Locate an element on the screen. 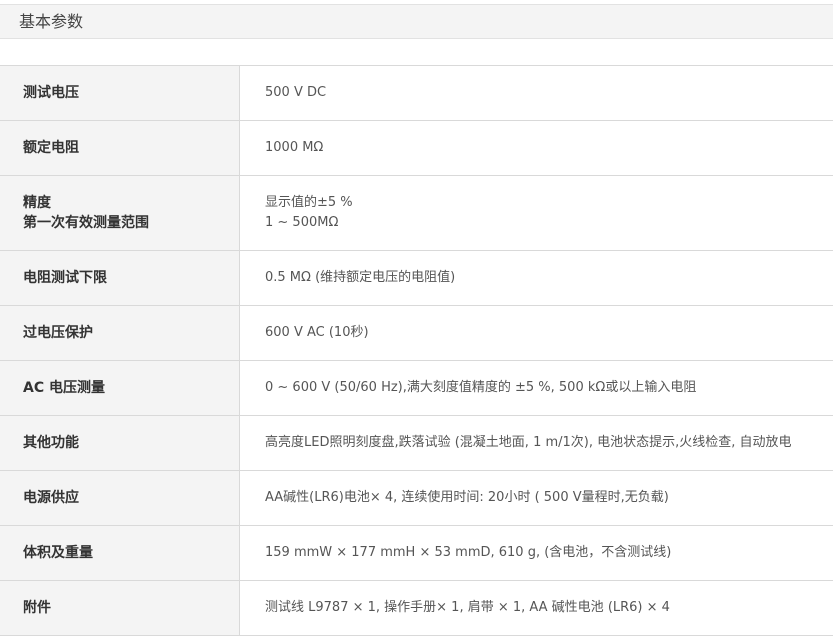 The height and width of the screenshot is (636, 833). spec-label-text: 体积及重量 is located at coordinates (58, 553).